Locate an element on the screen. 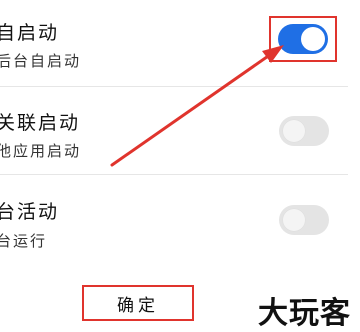  annotation-highlight-box is located at coordinates (303, 39).